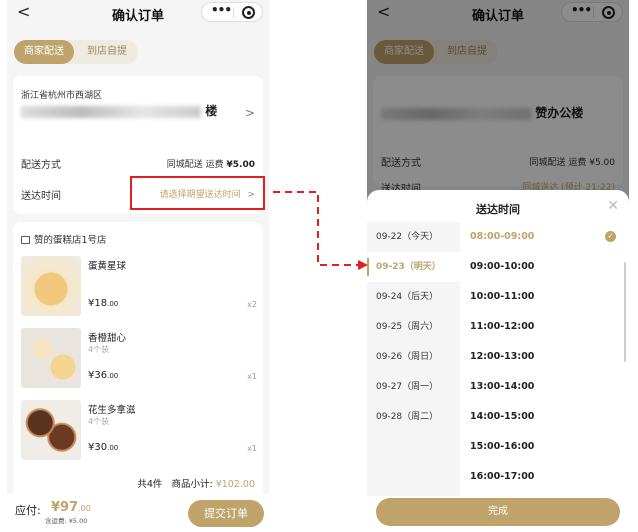 This screenshot has height=532, width=638. I want to click on time-slot: 12:00-13:00, so click(545, 357).